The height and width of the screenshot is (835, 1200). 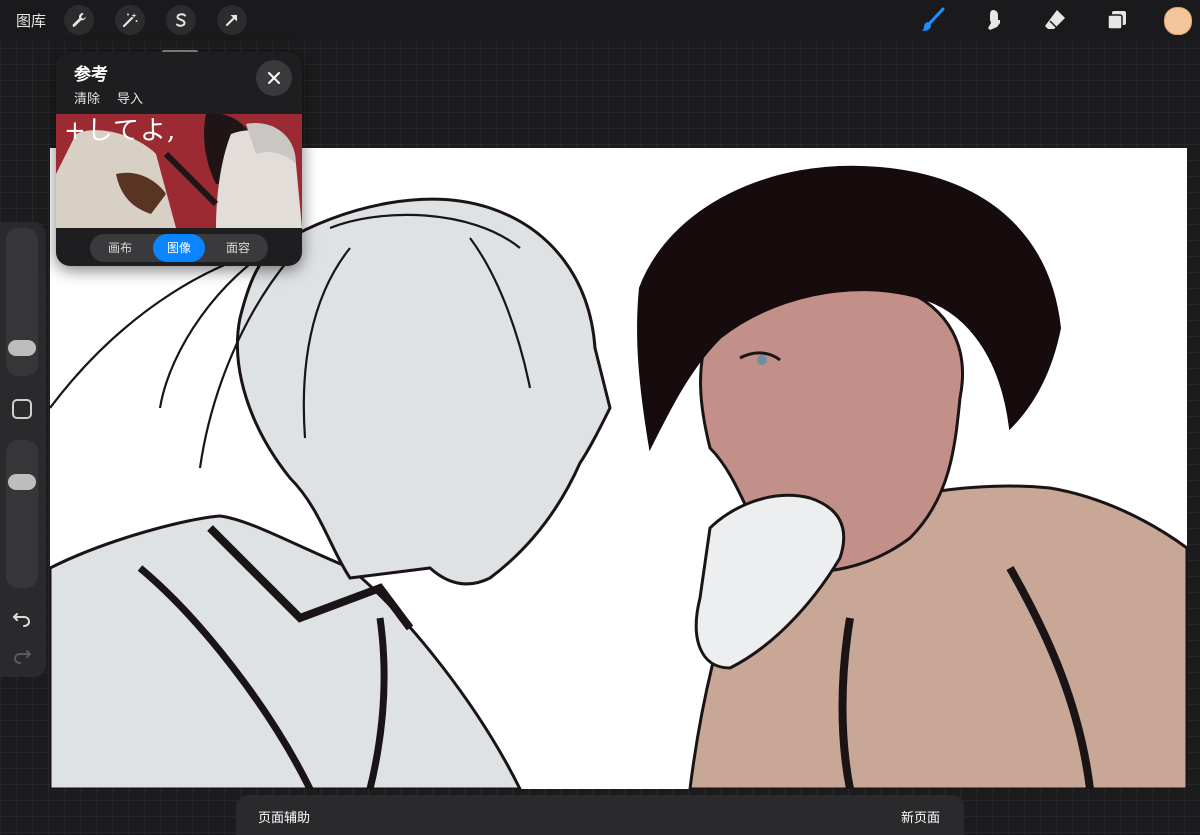 I want to click on smudge-tool-button, so click(x=994, y=20).